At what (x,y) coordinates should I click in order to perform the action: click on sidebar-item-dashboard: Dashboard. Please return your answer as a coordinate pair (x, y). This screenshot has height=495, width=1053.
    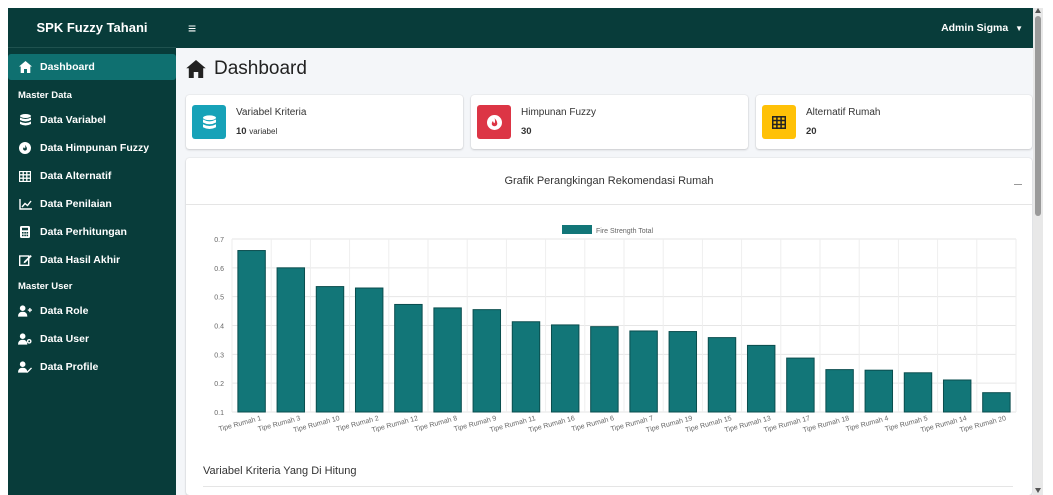
    Looking at the image, I should click on (92, 67).